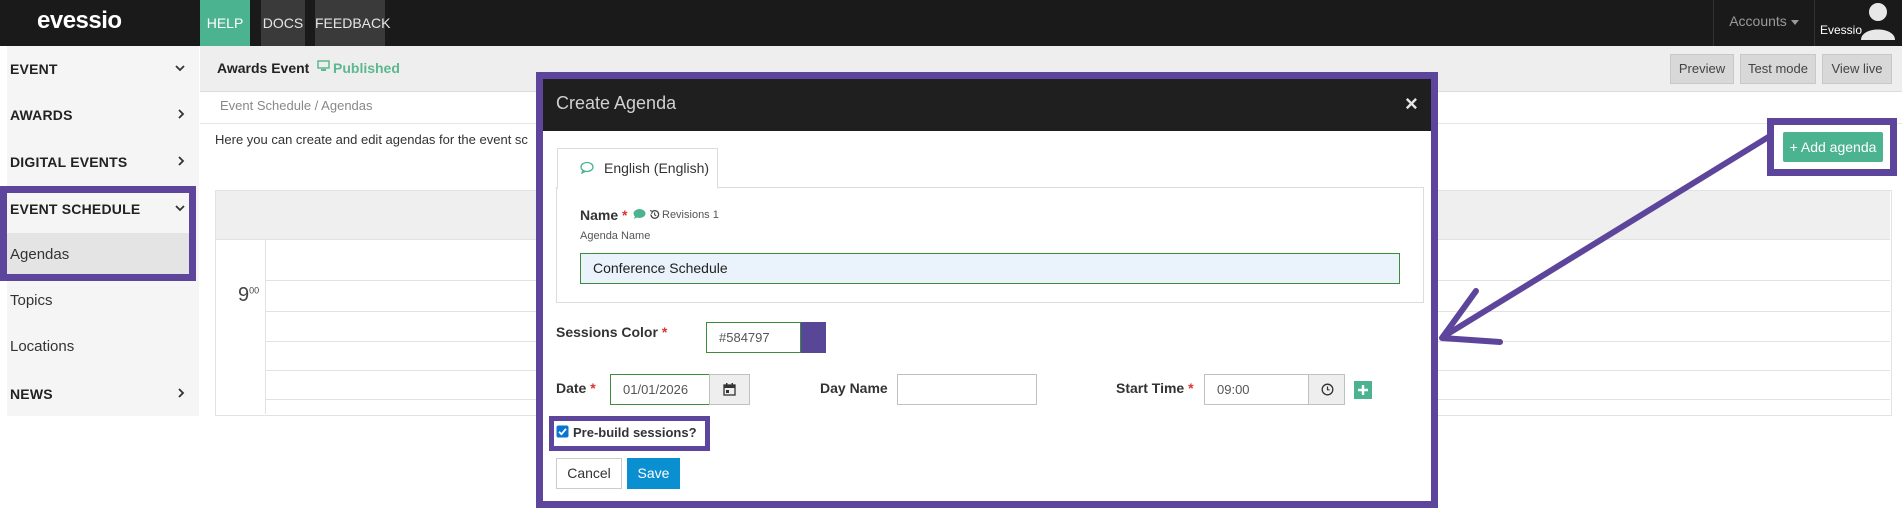 This screenshot has height=514, width=1902. I want to click on sidebar-item-label: AWARDS, so click(41, 115).